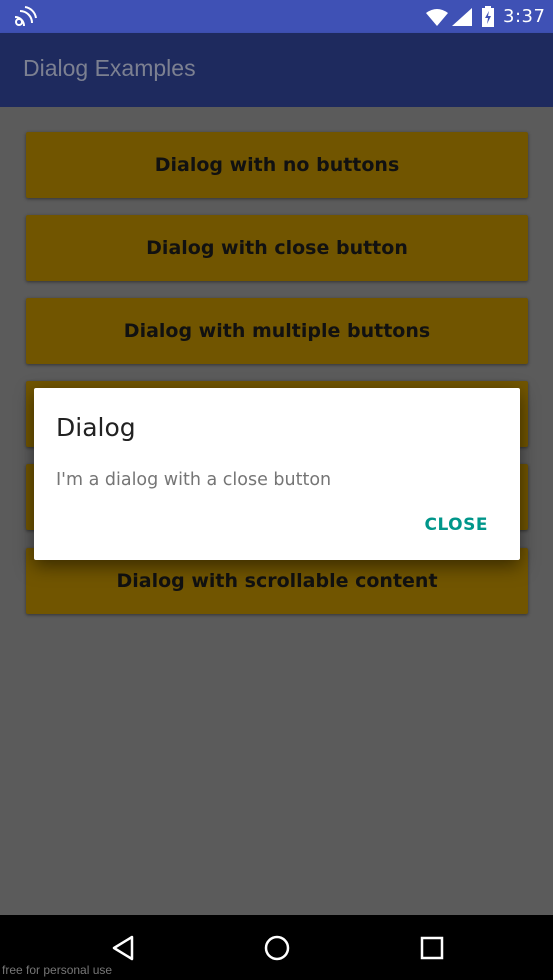 Image resolution: width=553 pixels, height=980 pixels. Describe the element at coordinates (277, 331) in the screenshot. I see `dialog-multiple-buttons-button: Dialog with multiple buttons` at that location.